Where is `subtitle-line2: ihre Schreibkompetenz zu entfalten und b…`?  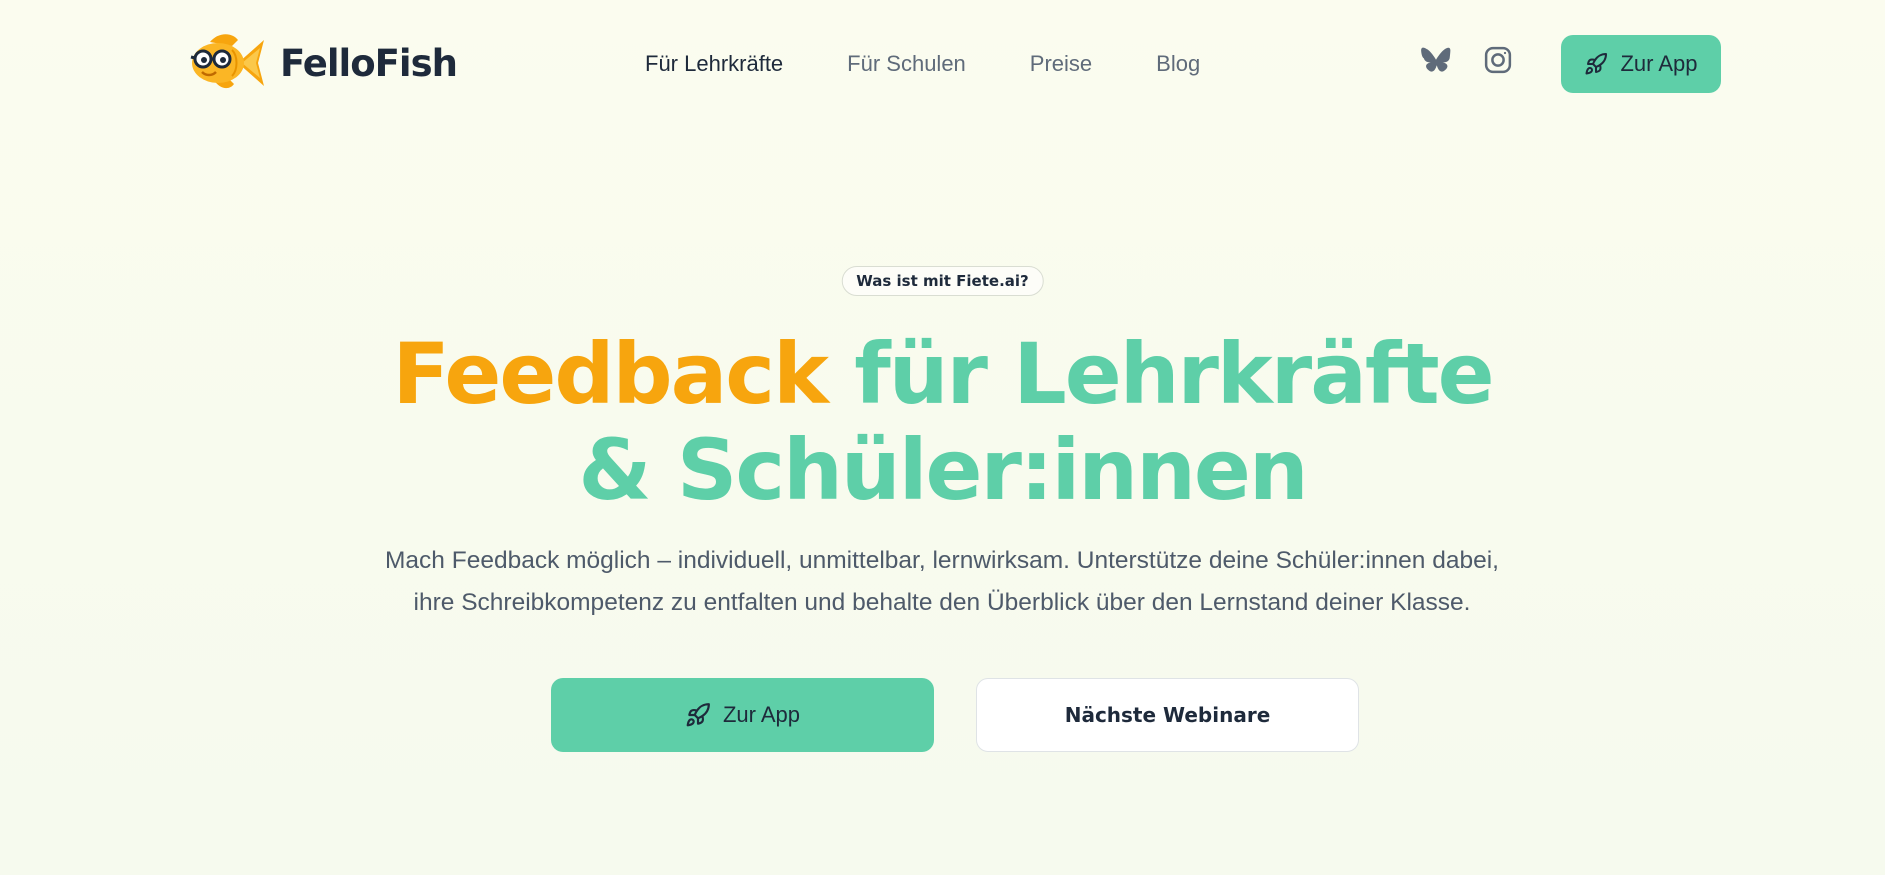 subtitle-line2: ihre Schreibkompetenz zu entfalten und b… is located at coordinates (942, 602).